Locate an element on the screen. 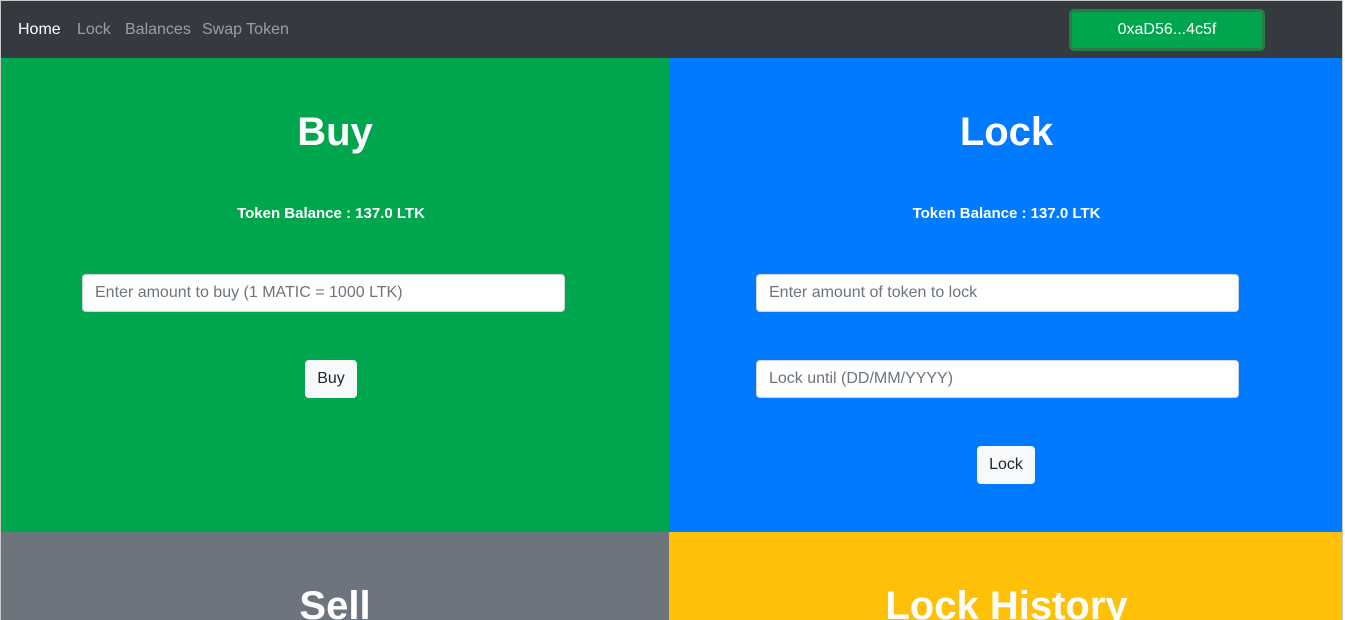 The width and height of the screenshot is (1345, 620). lock-until-date-input is located at coordinates (997, 379).